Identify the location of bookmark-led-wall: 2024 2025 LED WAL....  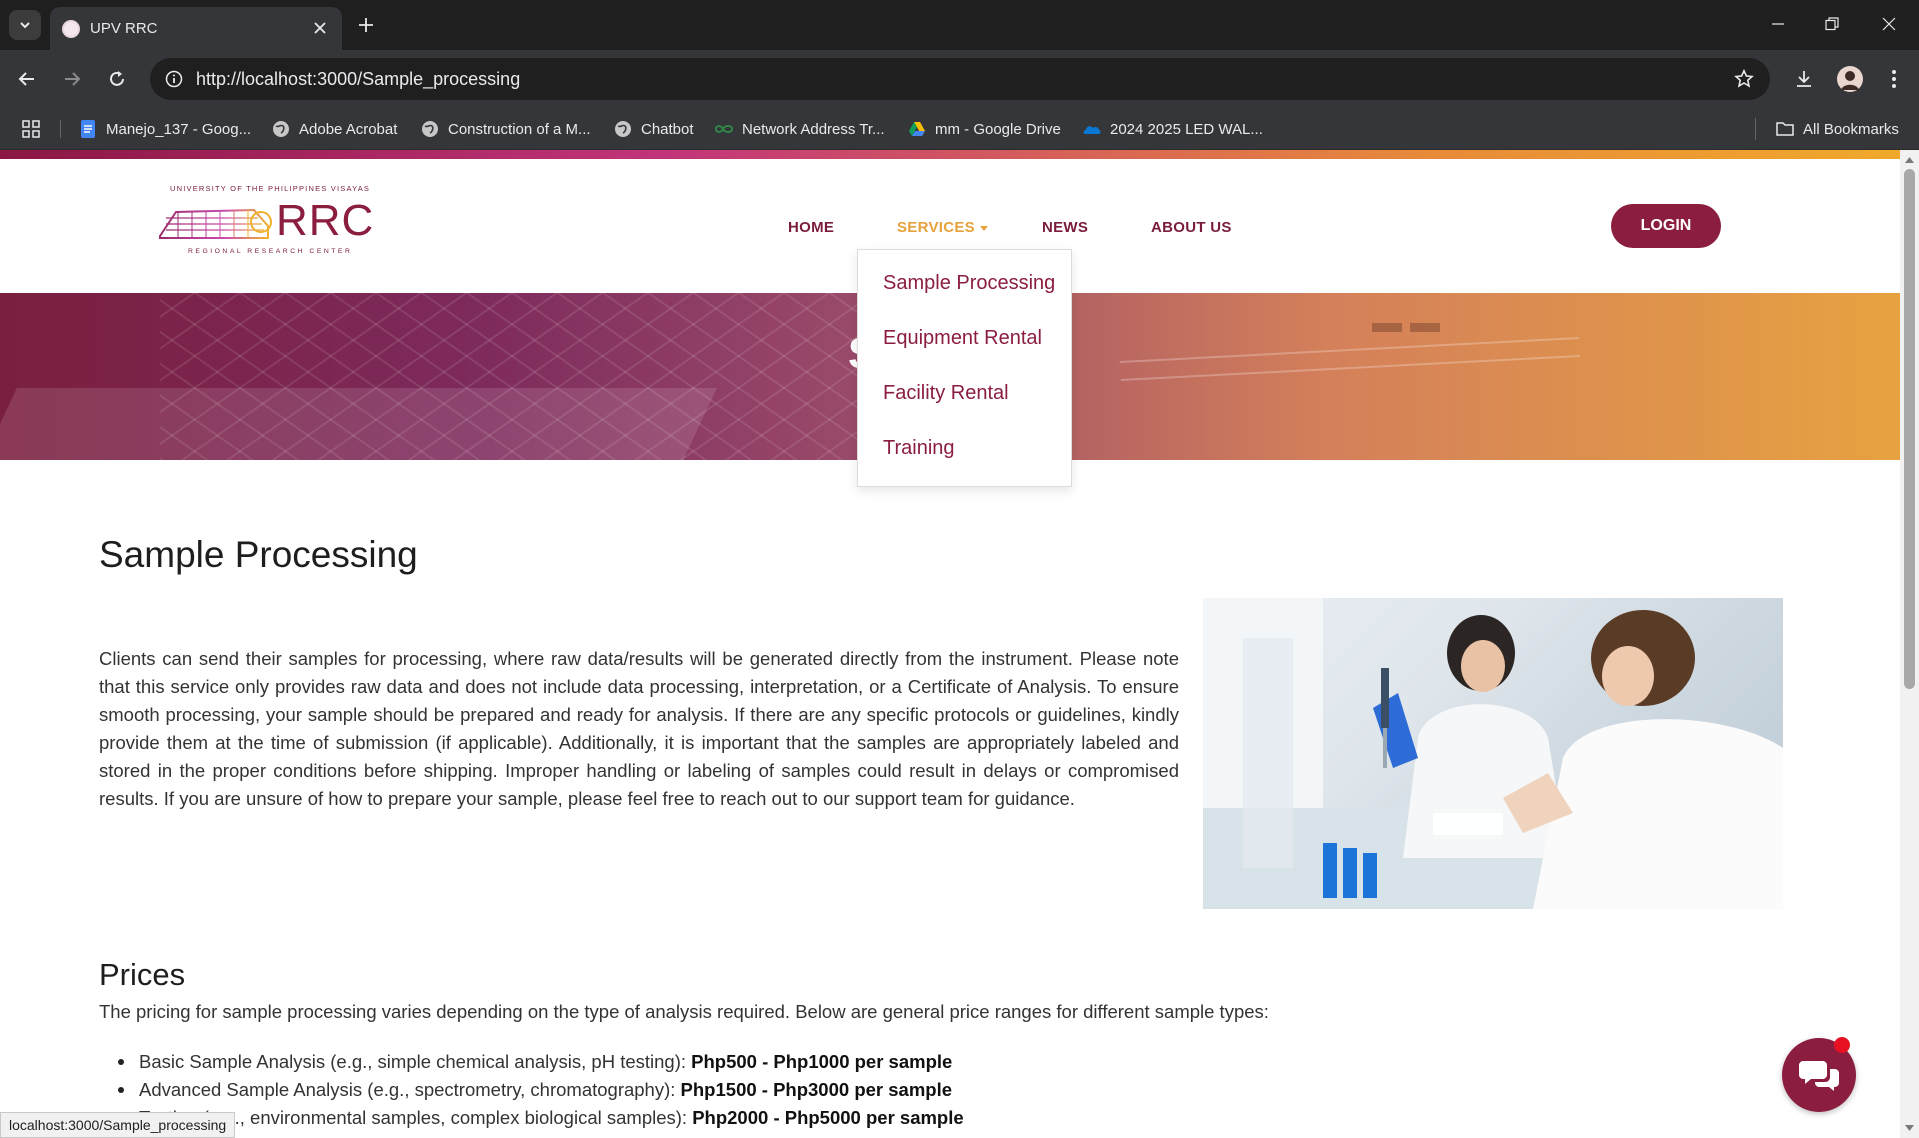
(1173, 129).